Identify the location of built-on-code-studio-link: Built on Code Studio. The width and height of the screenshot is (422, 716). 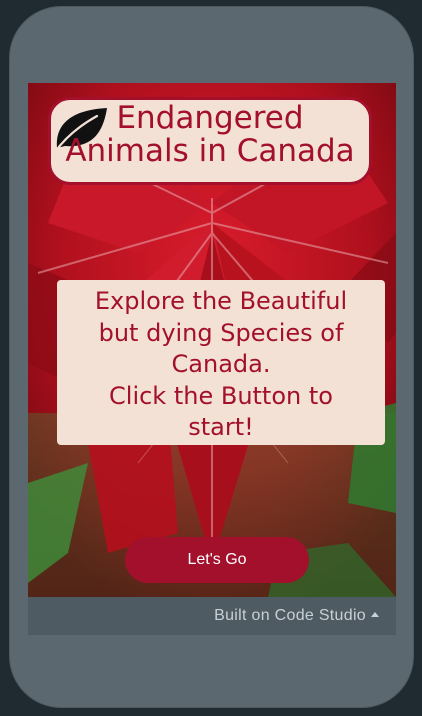
(290, 615).